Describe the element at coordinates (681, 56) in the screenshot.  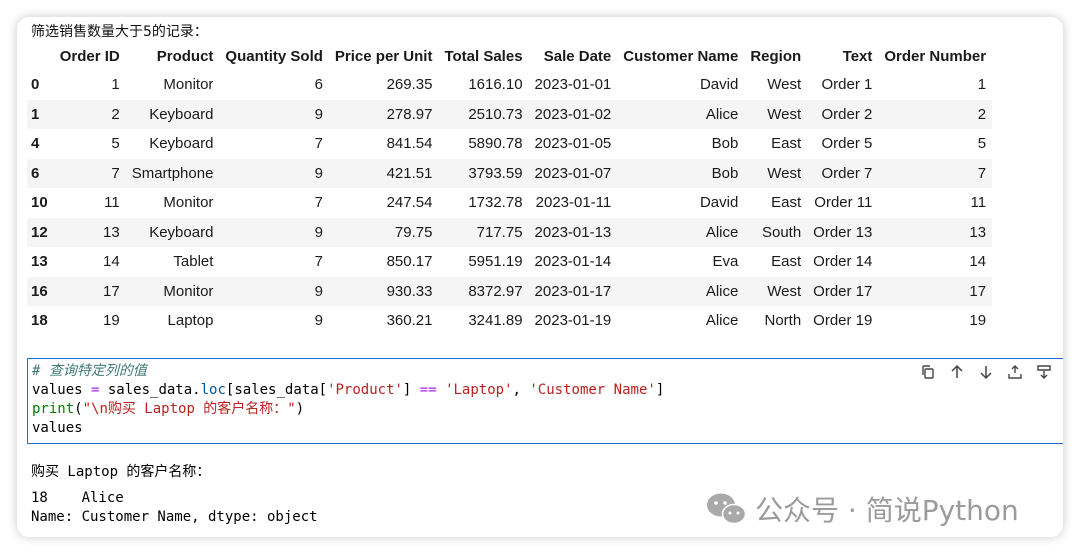
I see `column-header: Customer Name` at that location.